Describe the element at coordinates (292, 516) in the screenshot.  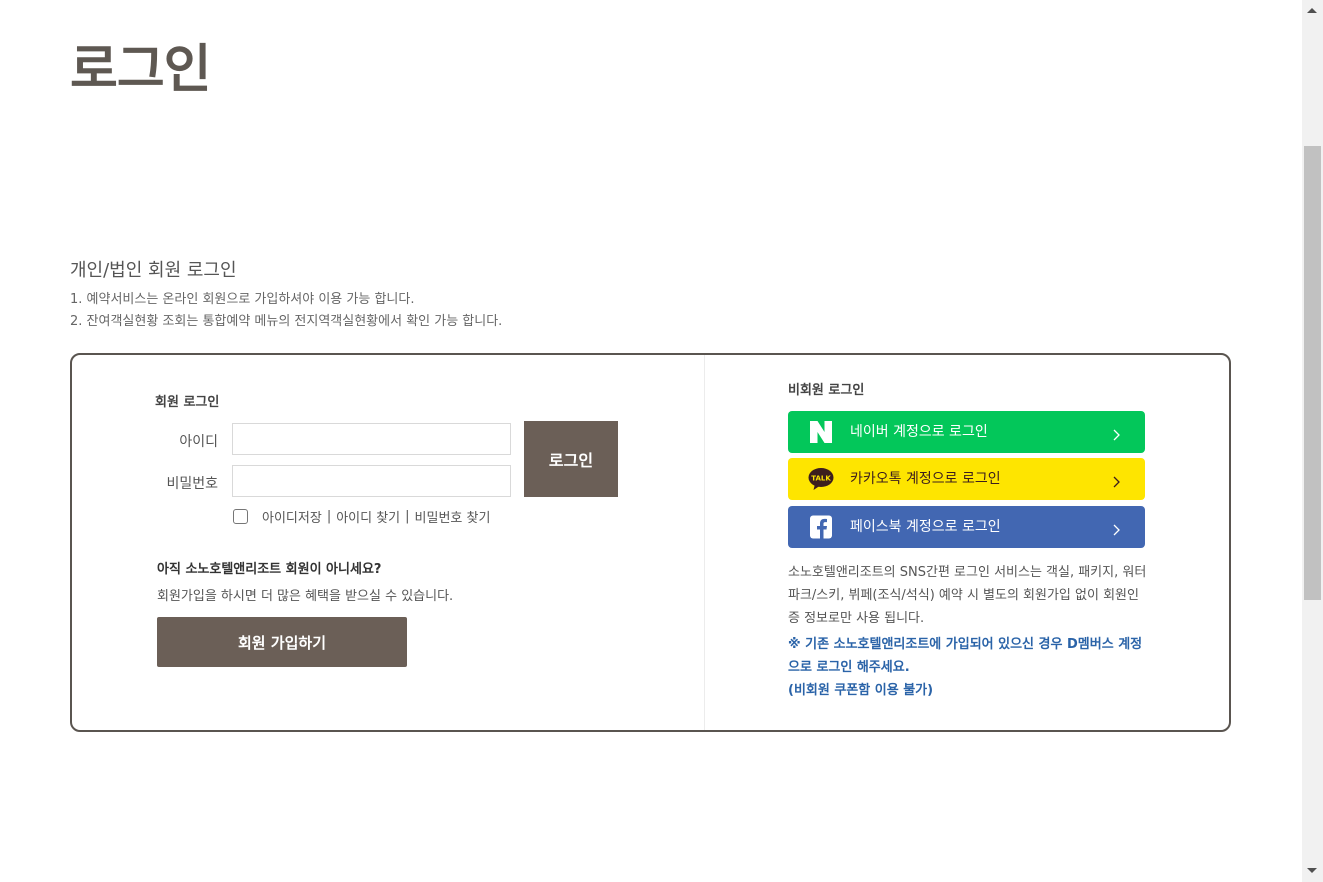
I see `save-id-label: 아이디저장` at that location.